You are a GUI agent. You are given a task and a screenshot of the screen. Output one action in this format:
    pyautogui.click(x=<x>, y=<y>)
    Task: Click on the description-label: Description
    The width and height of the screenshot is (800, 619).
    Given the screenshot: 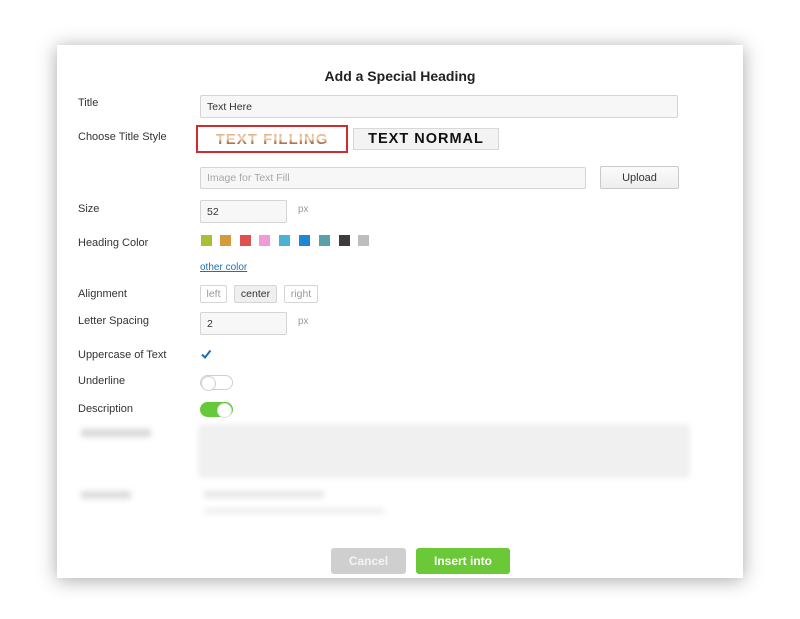 What is the action you would take?
    pyautogui.click(x=106, y=409)
    